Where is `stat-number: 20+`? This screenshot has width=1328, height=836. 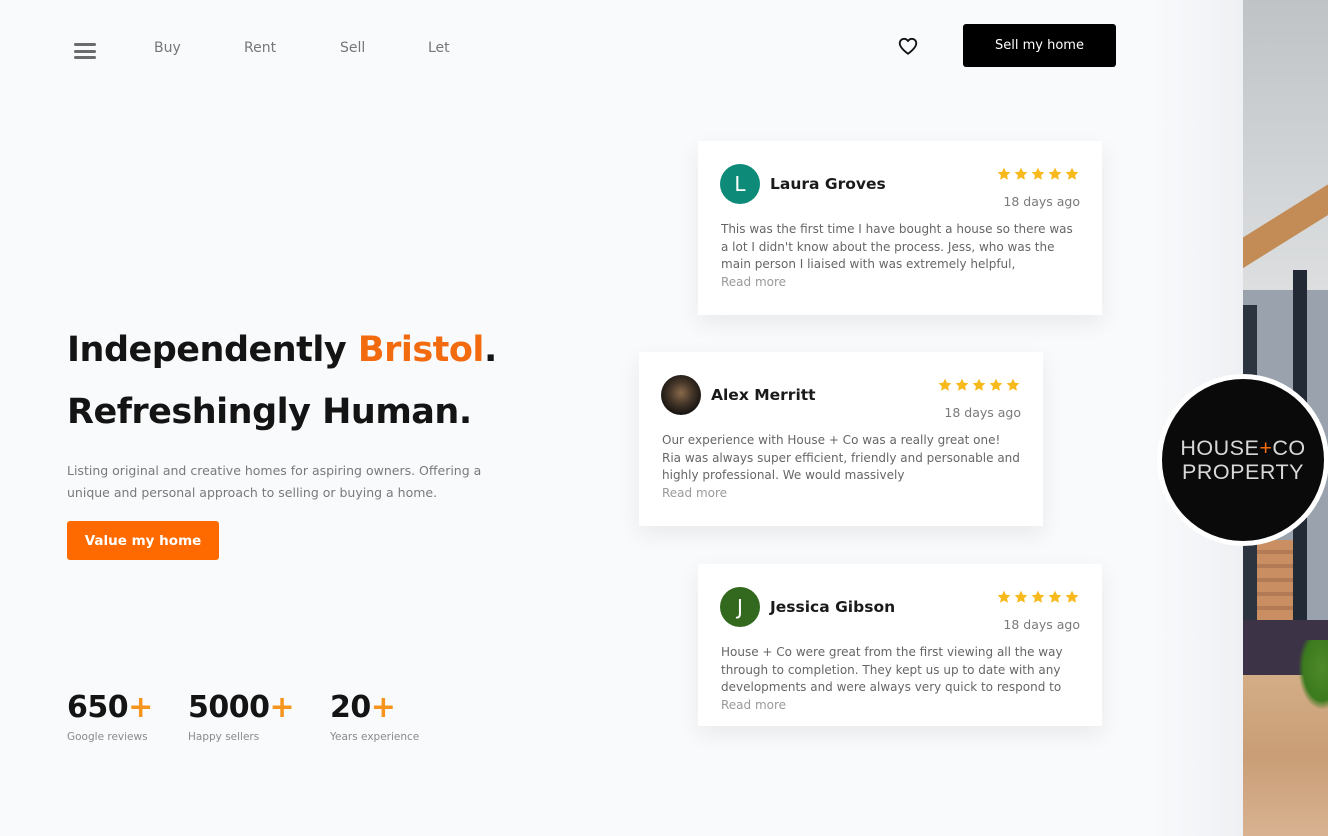 stat-number: 20+ is located at coordinates (374, 707).